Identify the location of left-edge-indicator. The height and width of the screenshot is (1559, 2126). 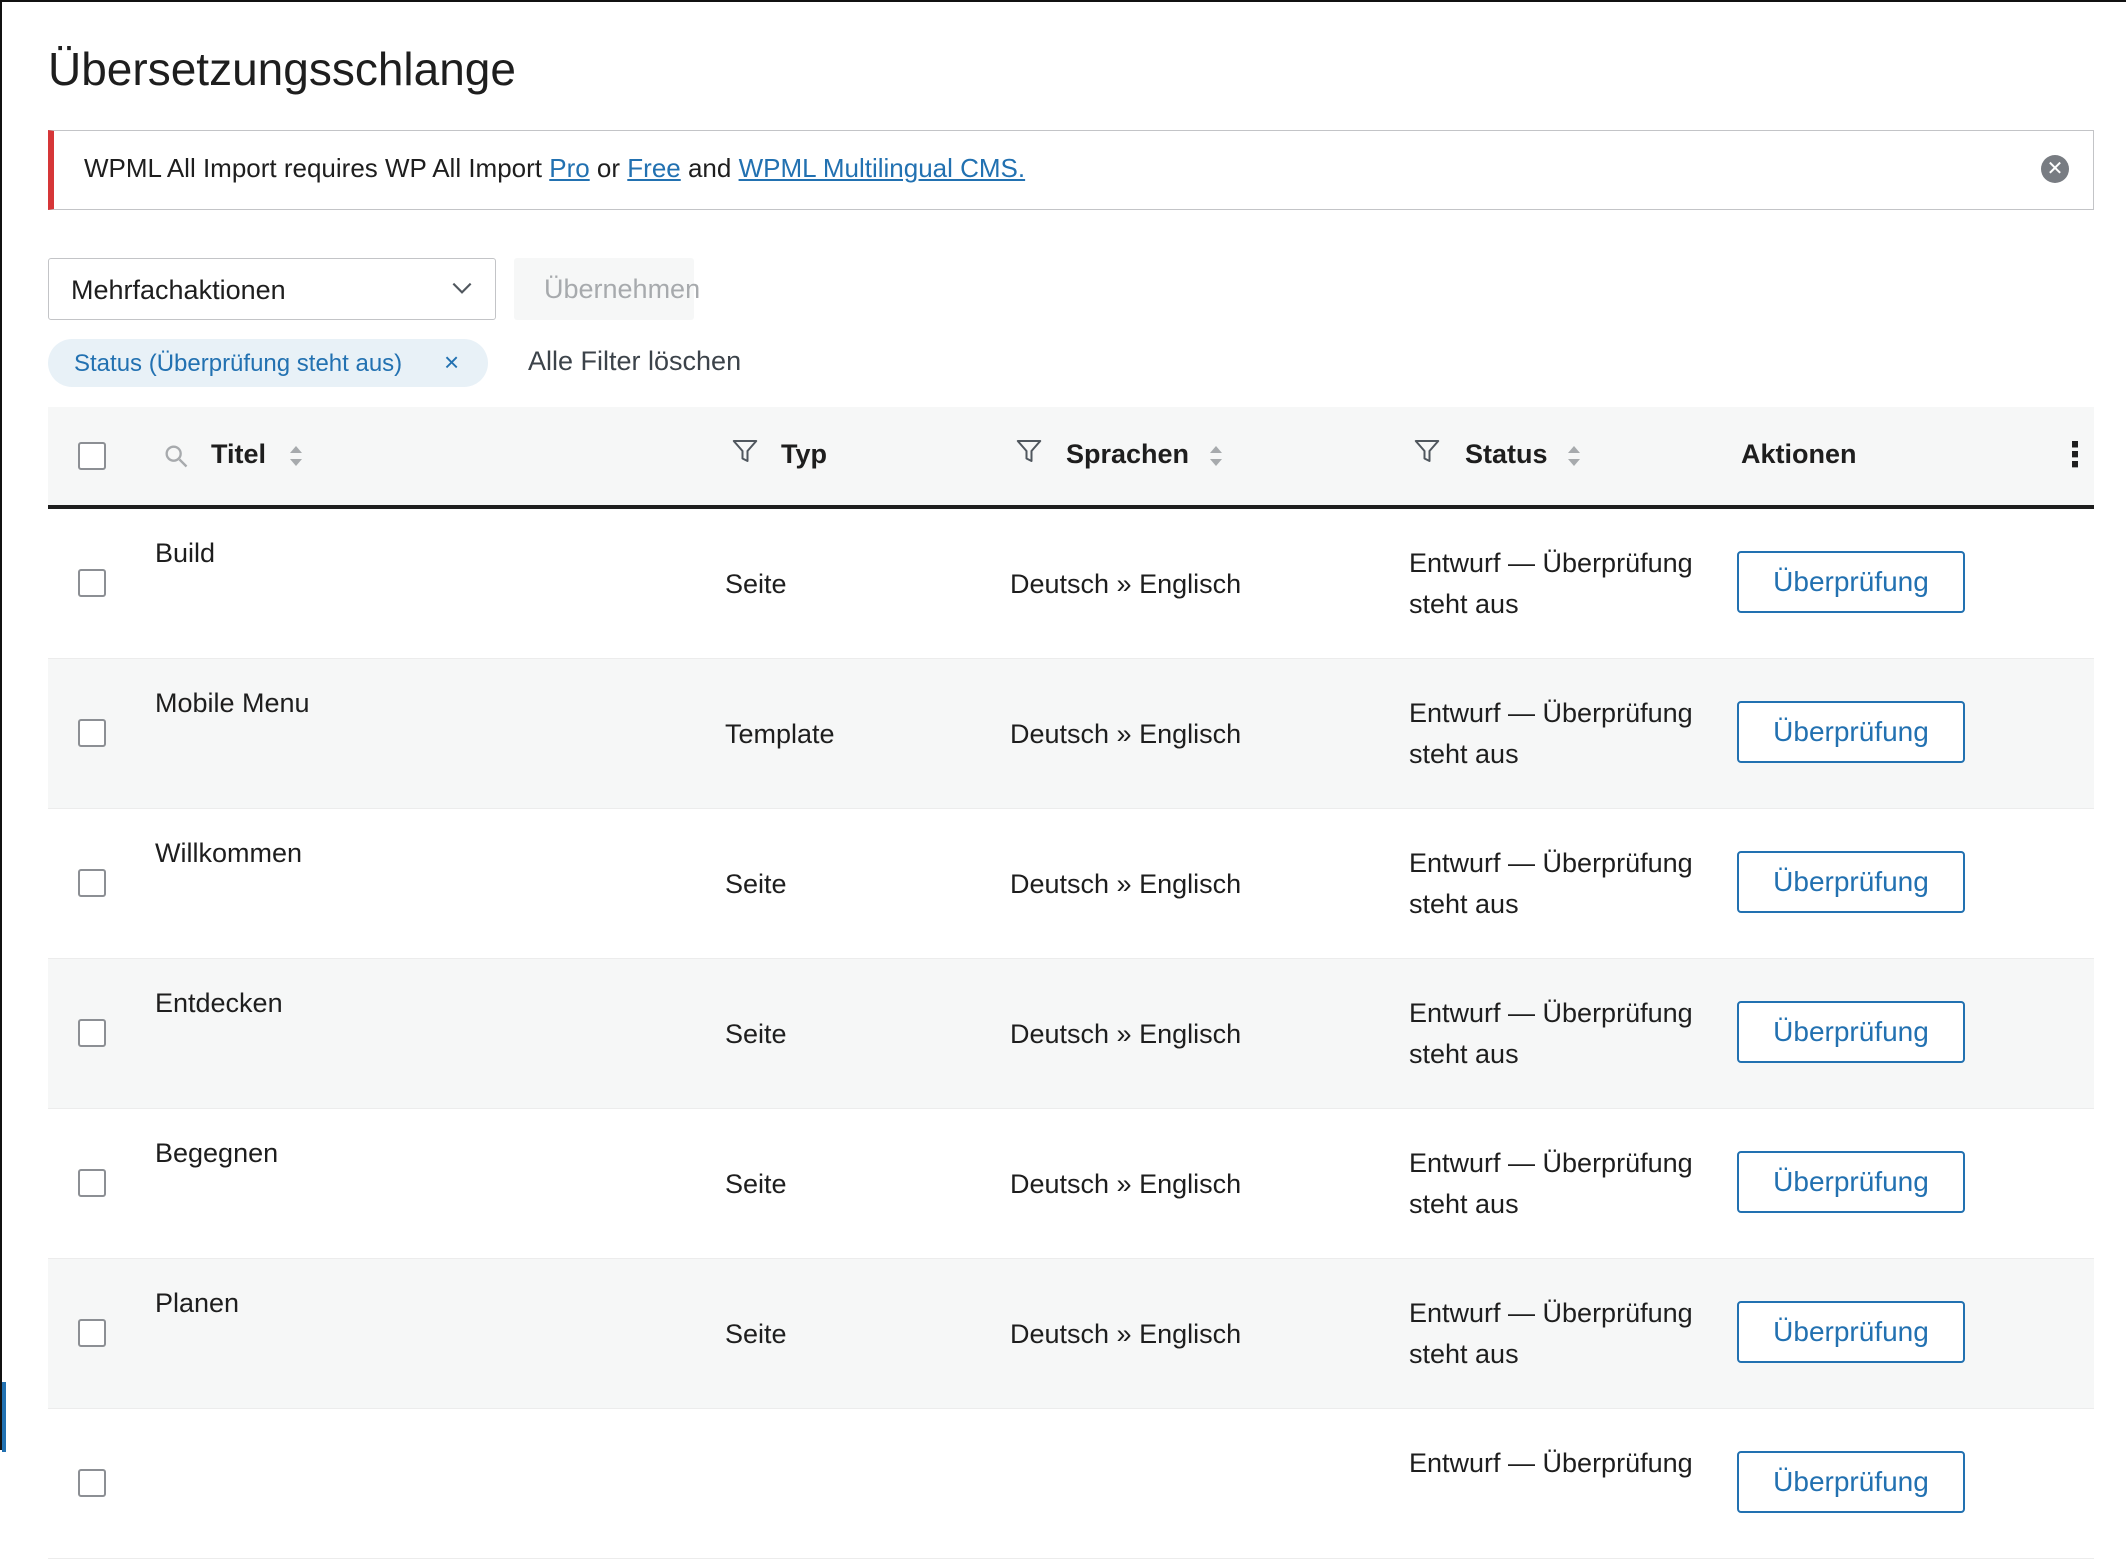
(4, 1417).